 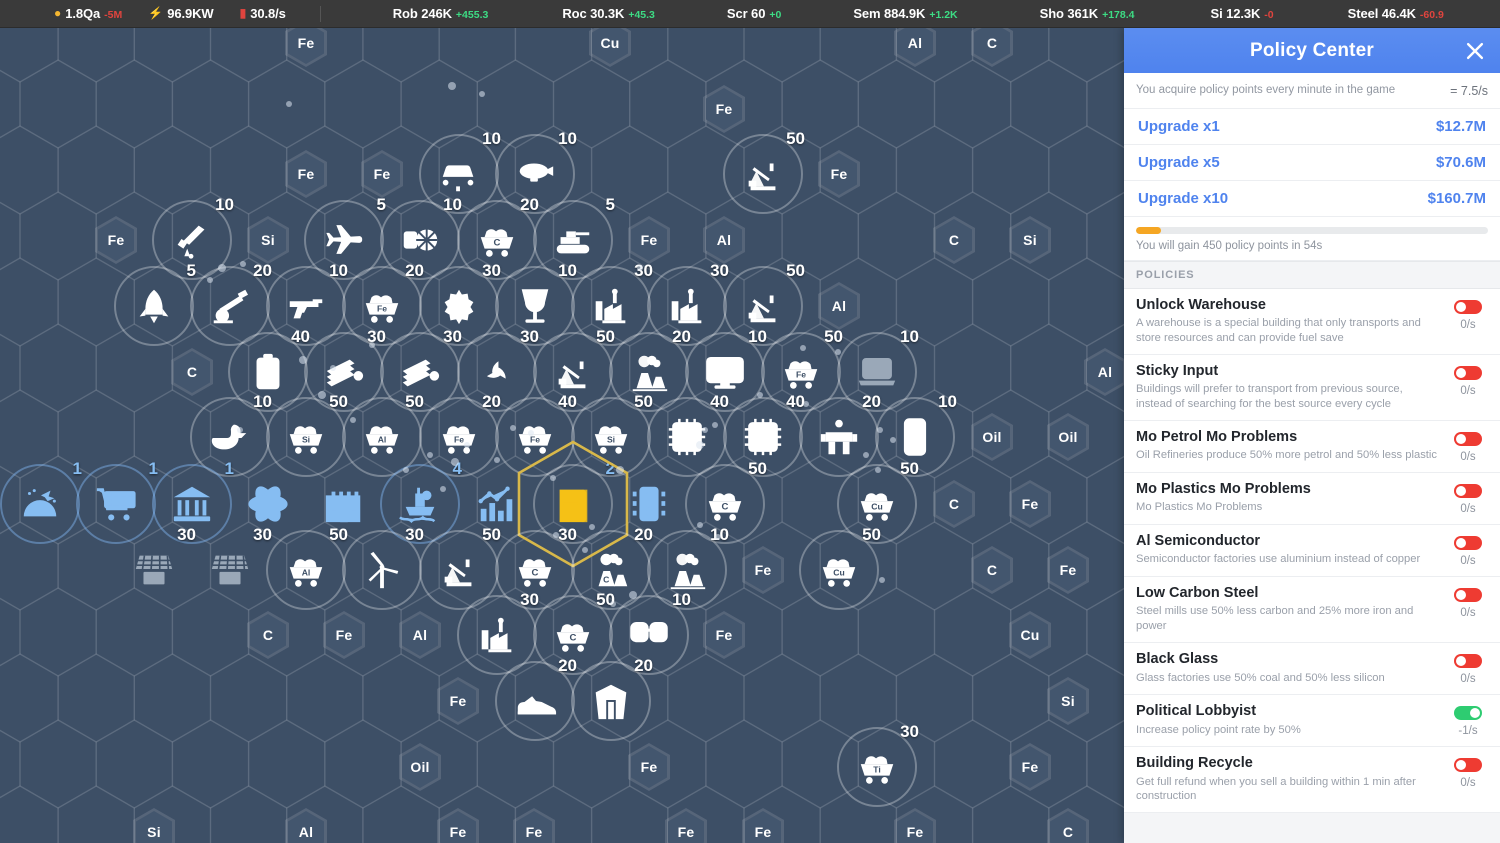 I want to click on resource-power-icon: ⚡ 96.9KW, so click(x=180, y=13).